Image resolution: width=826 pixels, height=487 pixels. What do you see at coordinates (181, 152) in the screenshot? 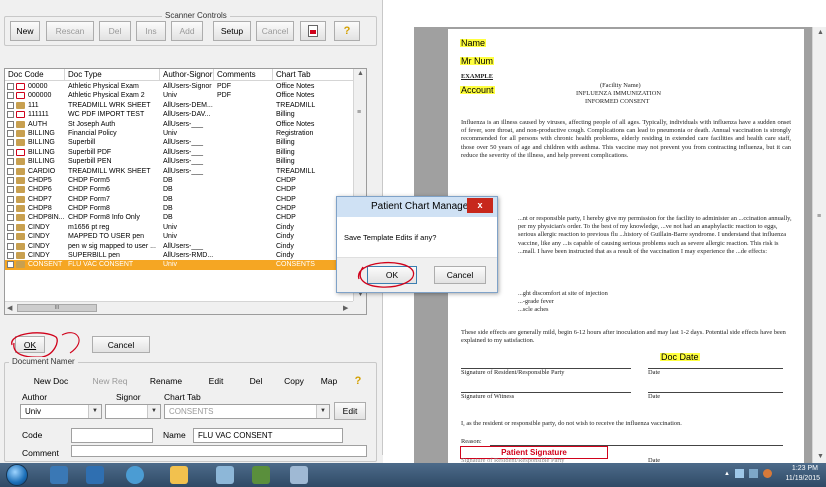
I see `table-row: BILLING Superbill PDF AllUsers-___ Billing` at bounding box center [181, 152].